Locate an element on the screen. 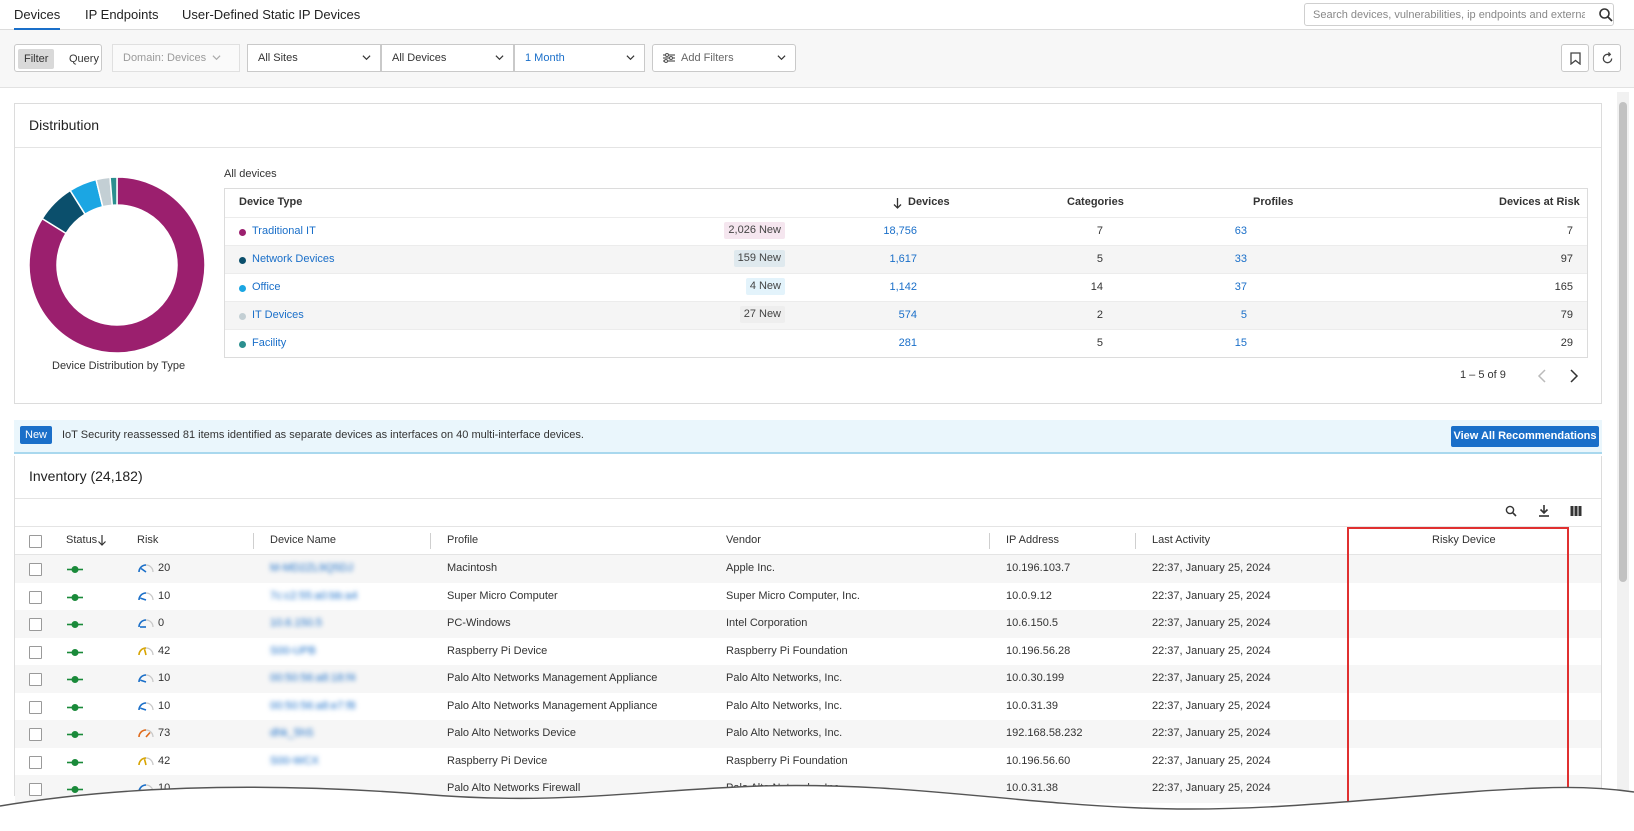 This screenshot has width=1634, height=831. profiles-count-link: 5 is located at coordinates (1244, 315).